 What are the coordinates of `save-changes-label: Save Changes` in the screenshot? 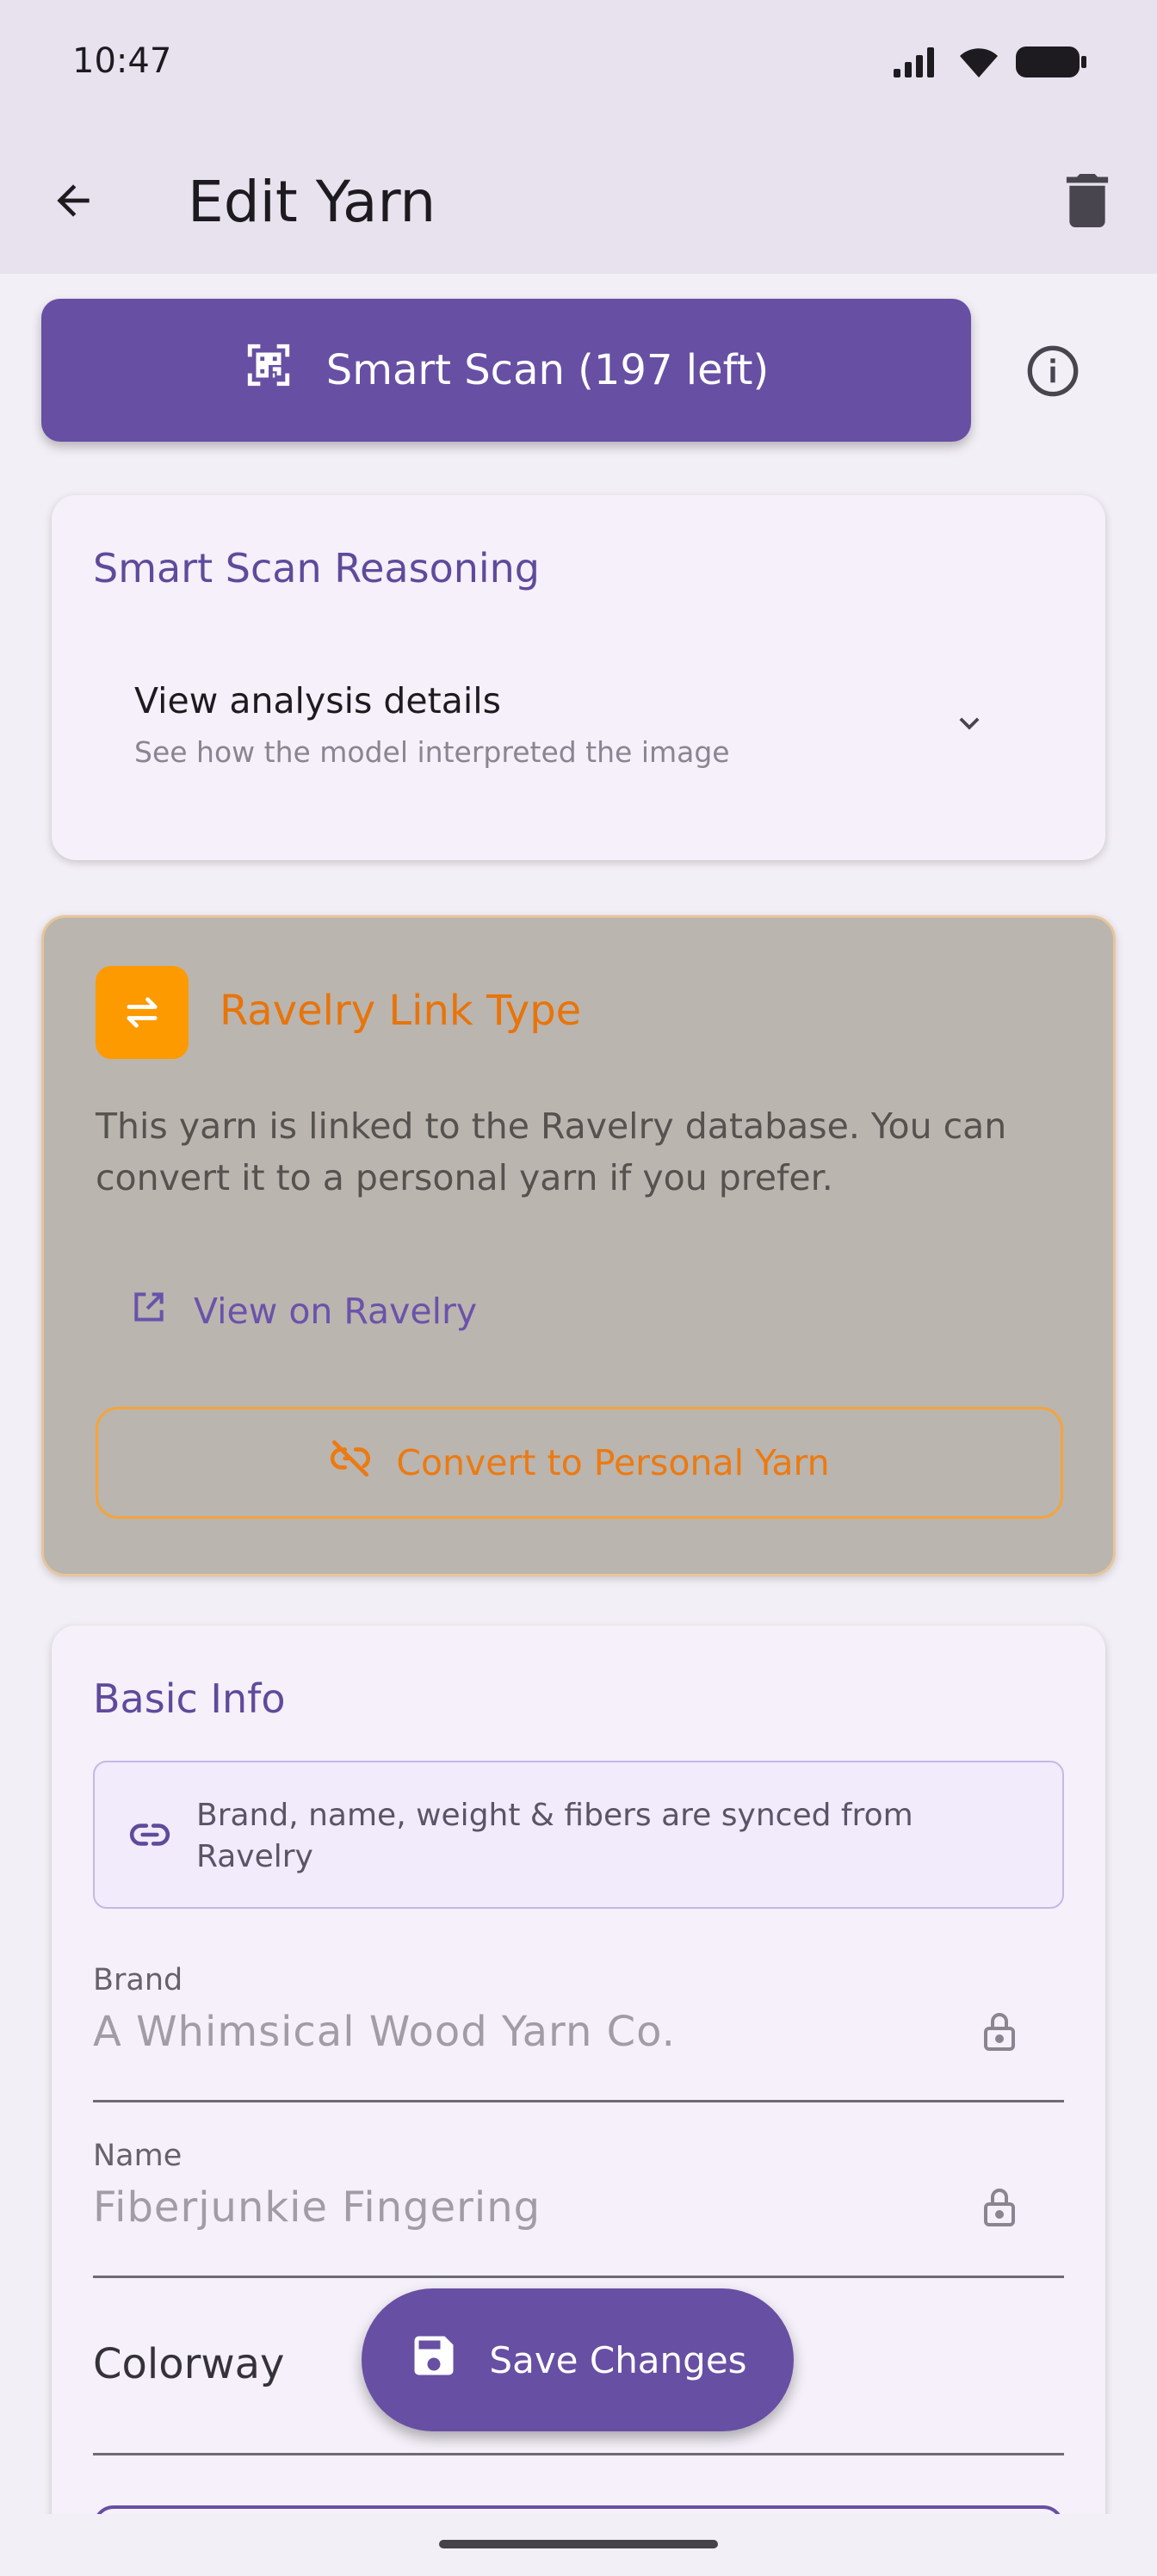 It's located at (618, 2359).